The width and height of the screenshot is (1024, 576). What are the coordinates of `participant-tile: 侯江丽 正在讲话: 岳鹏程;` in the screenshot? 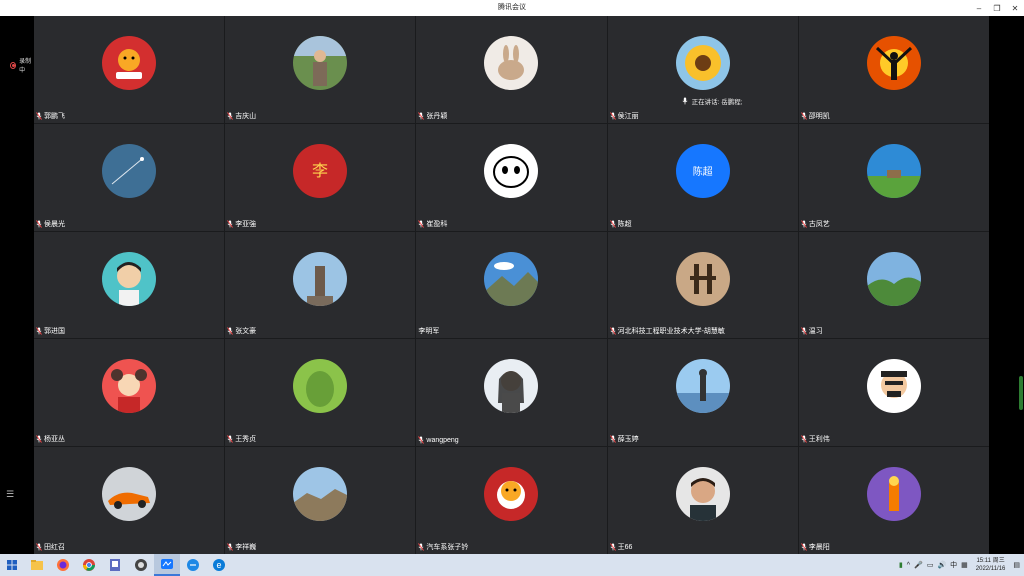 It's located at (702, 69).